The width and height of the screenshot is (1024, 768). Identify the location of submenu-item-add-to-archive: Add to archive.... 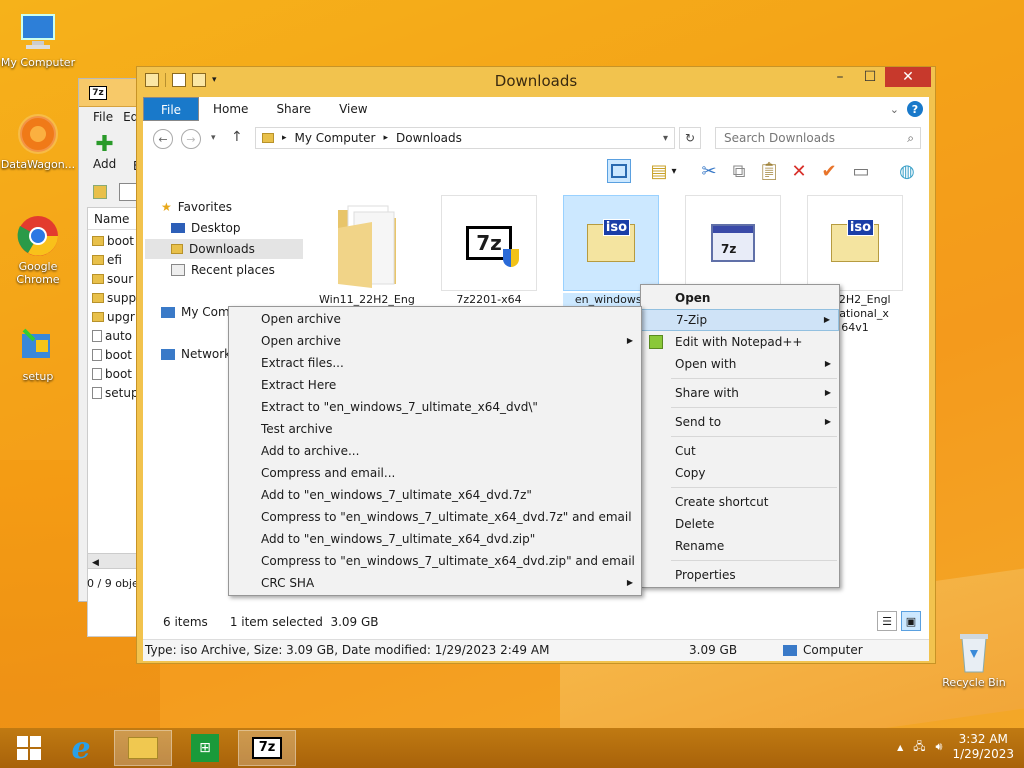
(435, 451).